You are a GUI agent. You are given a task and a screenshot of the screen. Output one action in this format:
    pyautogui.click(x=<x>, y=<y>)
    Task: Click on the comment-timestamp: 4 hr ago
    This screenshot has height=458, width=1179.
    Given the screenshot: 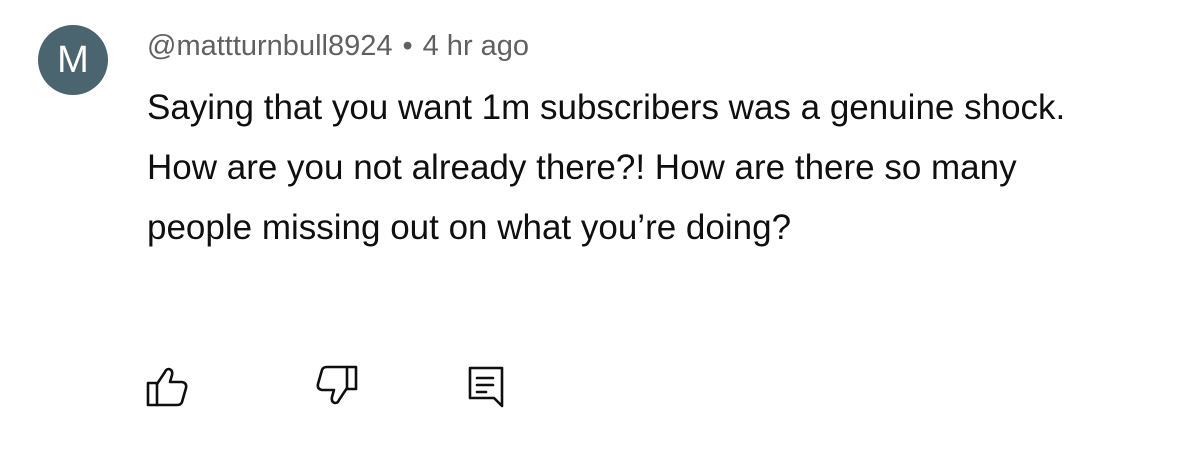 What is the action you would take?
    pyautogui.click(x=476, y=46)
    